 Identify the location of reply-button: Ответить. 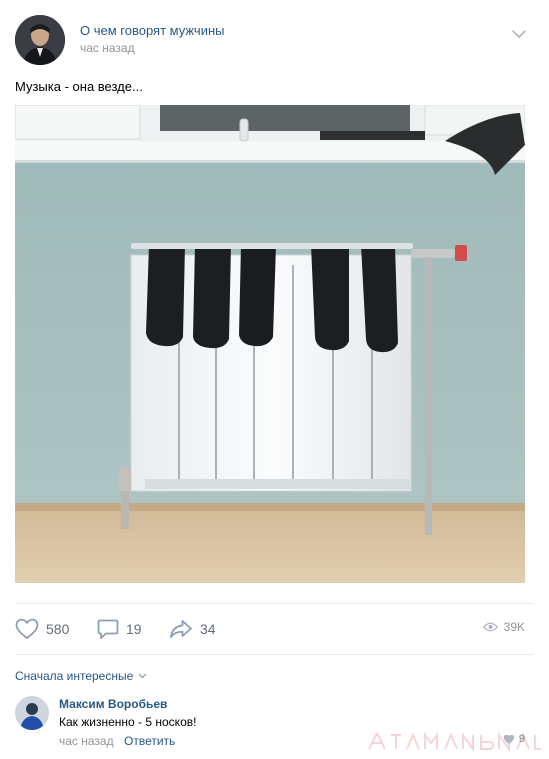
(149, 741).